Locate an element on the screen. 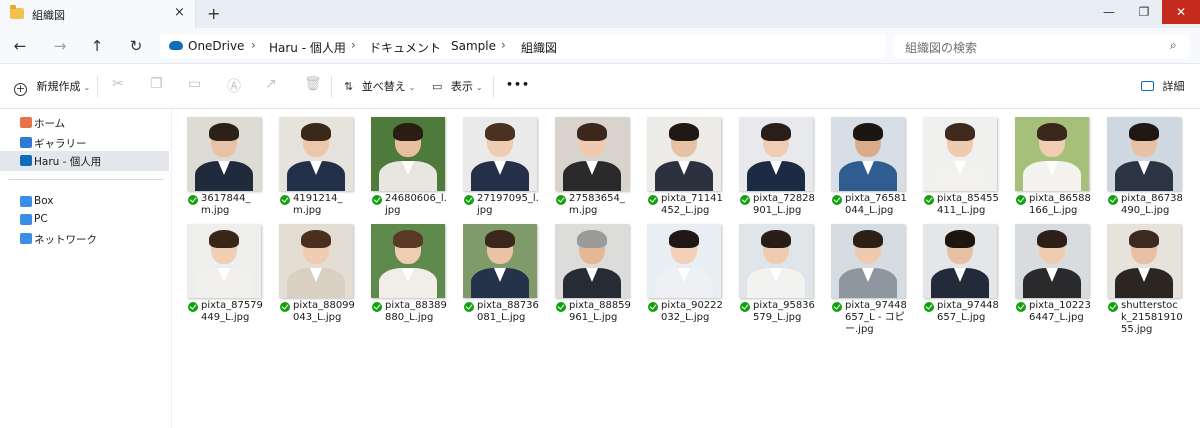 This screenshot has height=428, width=1200. copy-icon: ❐ is located at coordinates (156, 84).